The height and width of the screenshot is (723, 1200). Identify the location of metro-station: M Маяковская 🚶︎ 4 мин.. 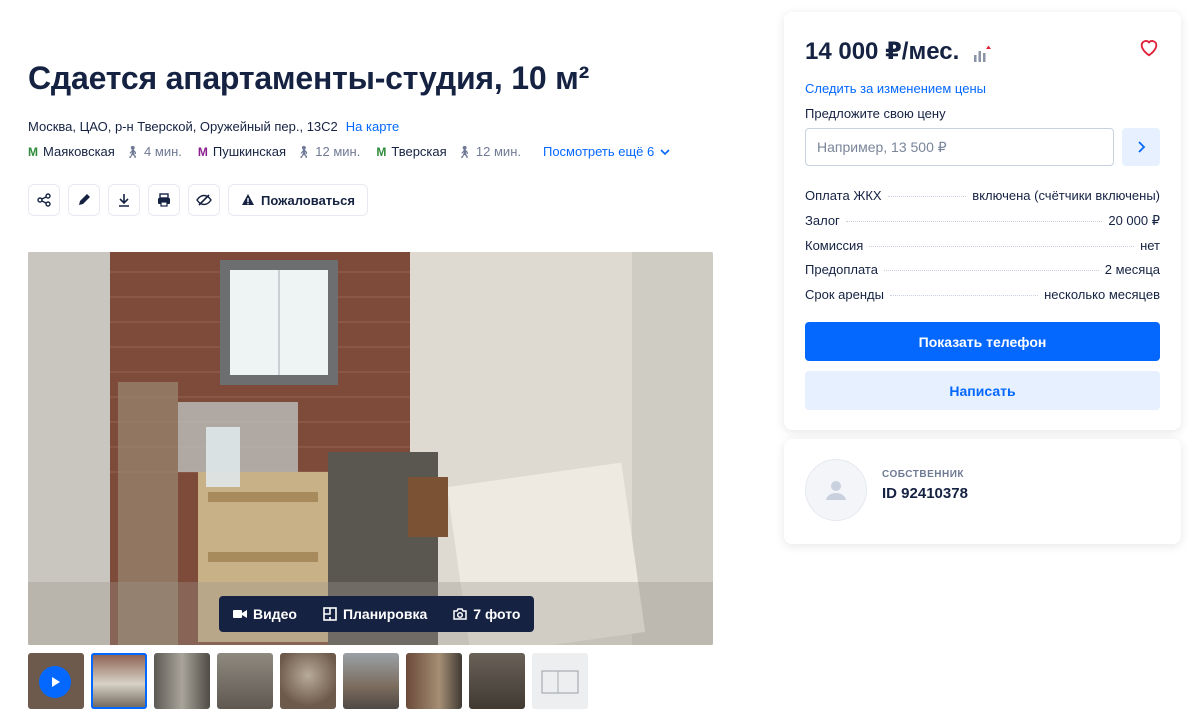
(105, 151).